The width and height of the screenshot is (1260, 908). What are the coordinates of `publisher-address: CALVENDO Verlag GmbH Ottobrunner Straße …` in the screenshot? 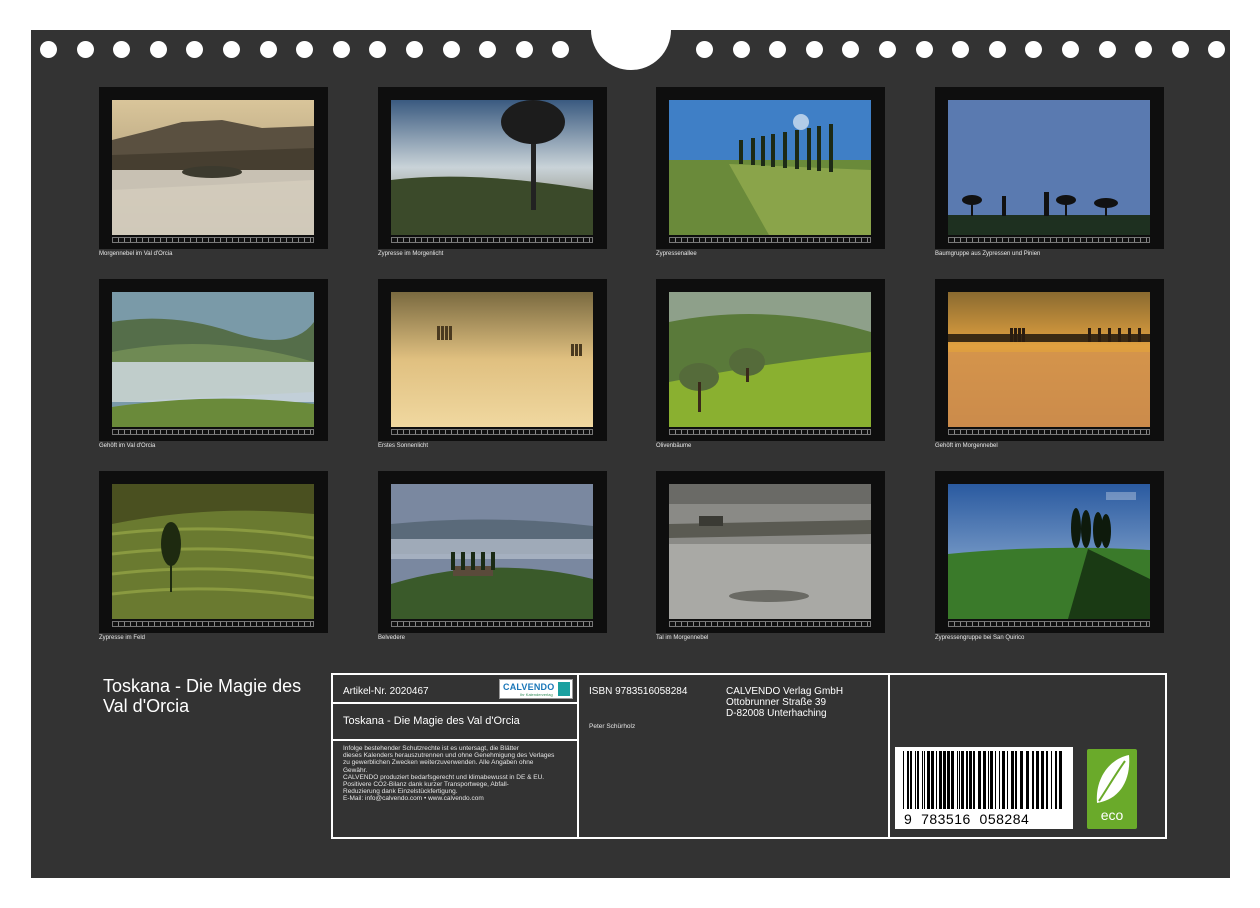 It's located at (784, 702).